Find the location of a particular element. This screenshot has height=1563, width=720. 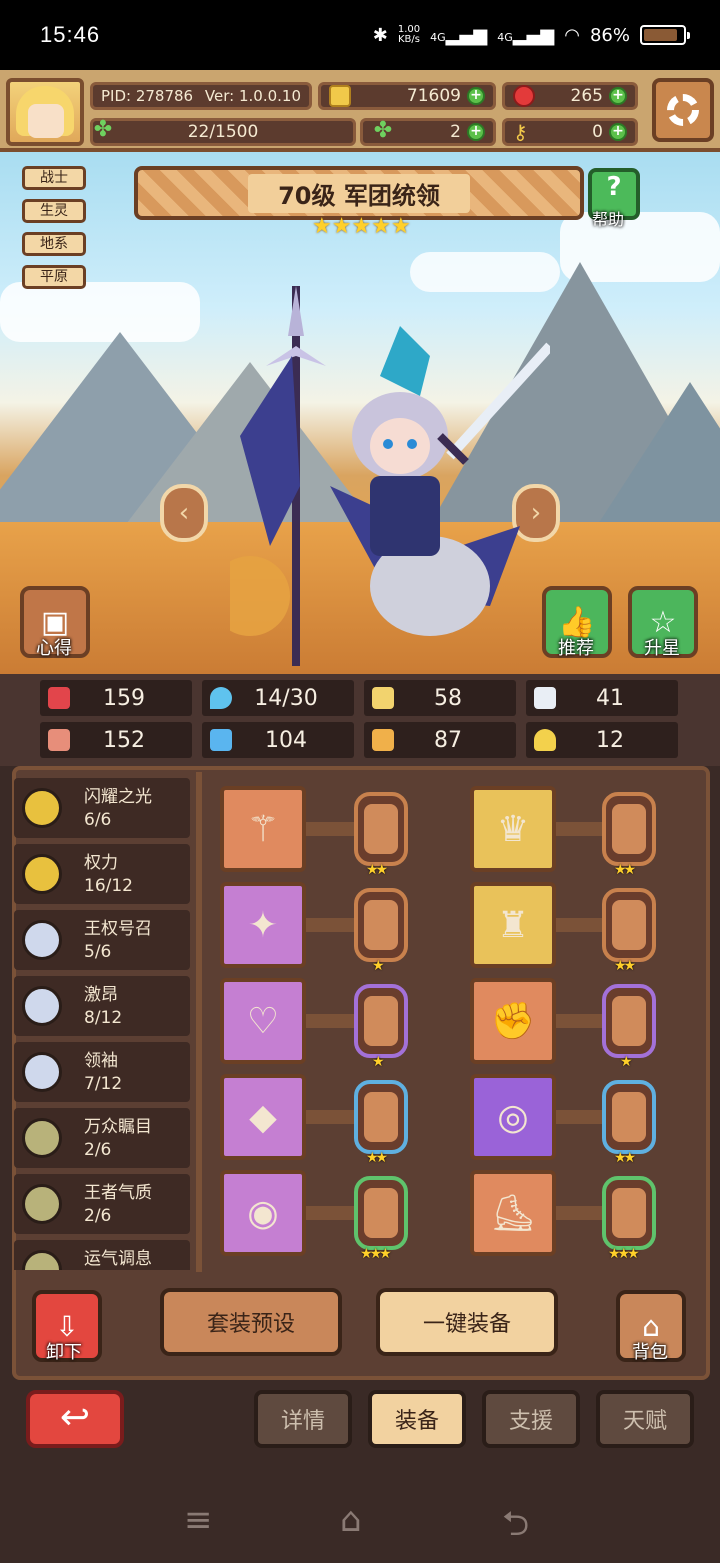

rune-stars: ★ is located at coordinates (378, 1062).